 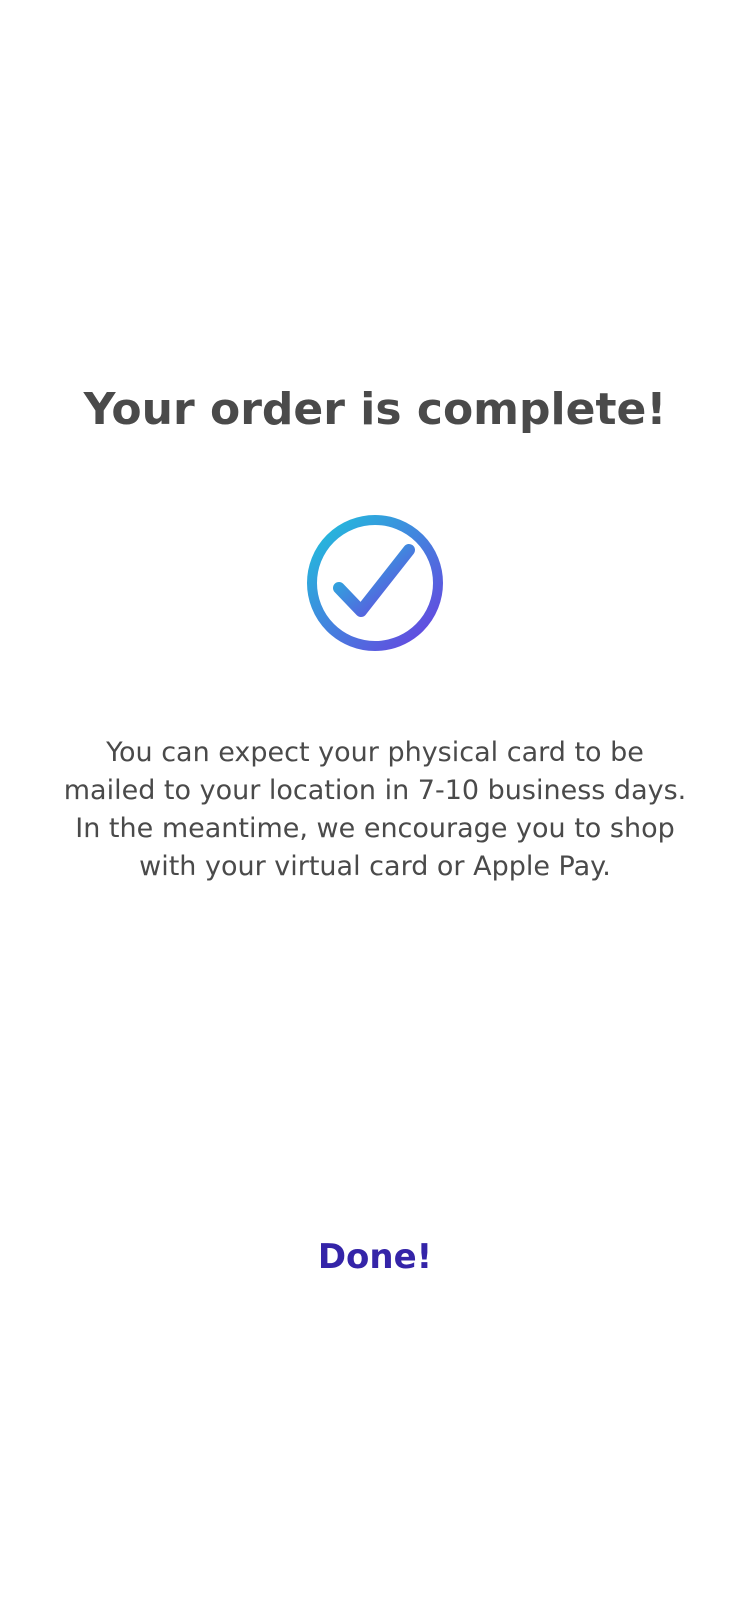 What do you see at coordinates (375, 409) in the screenshot?
I see `page-title: Your order is complete!` at bounding box center [375, 409].